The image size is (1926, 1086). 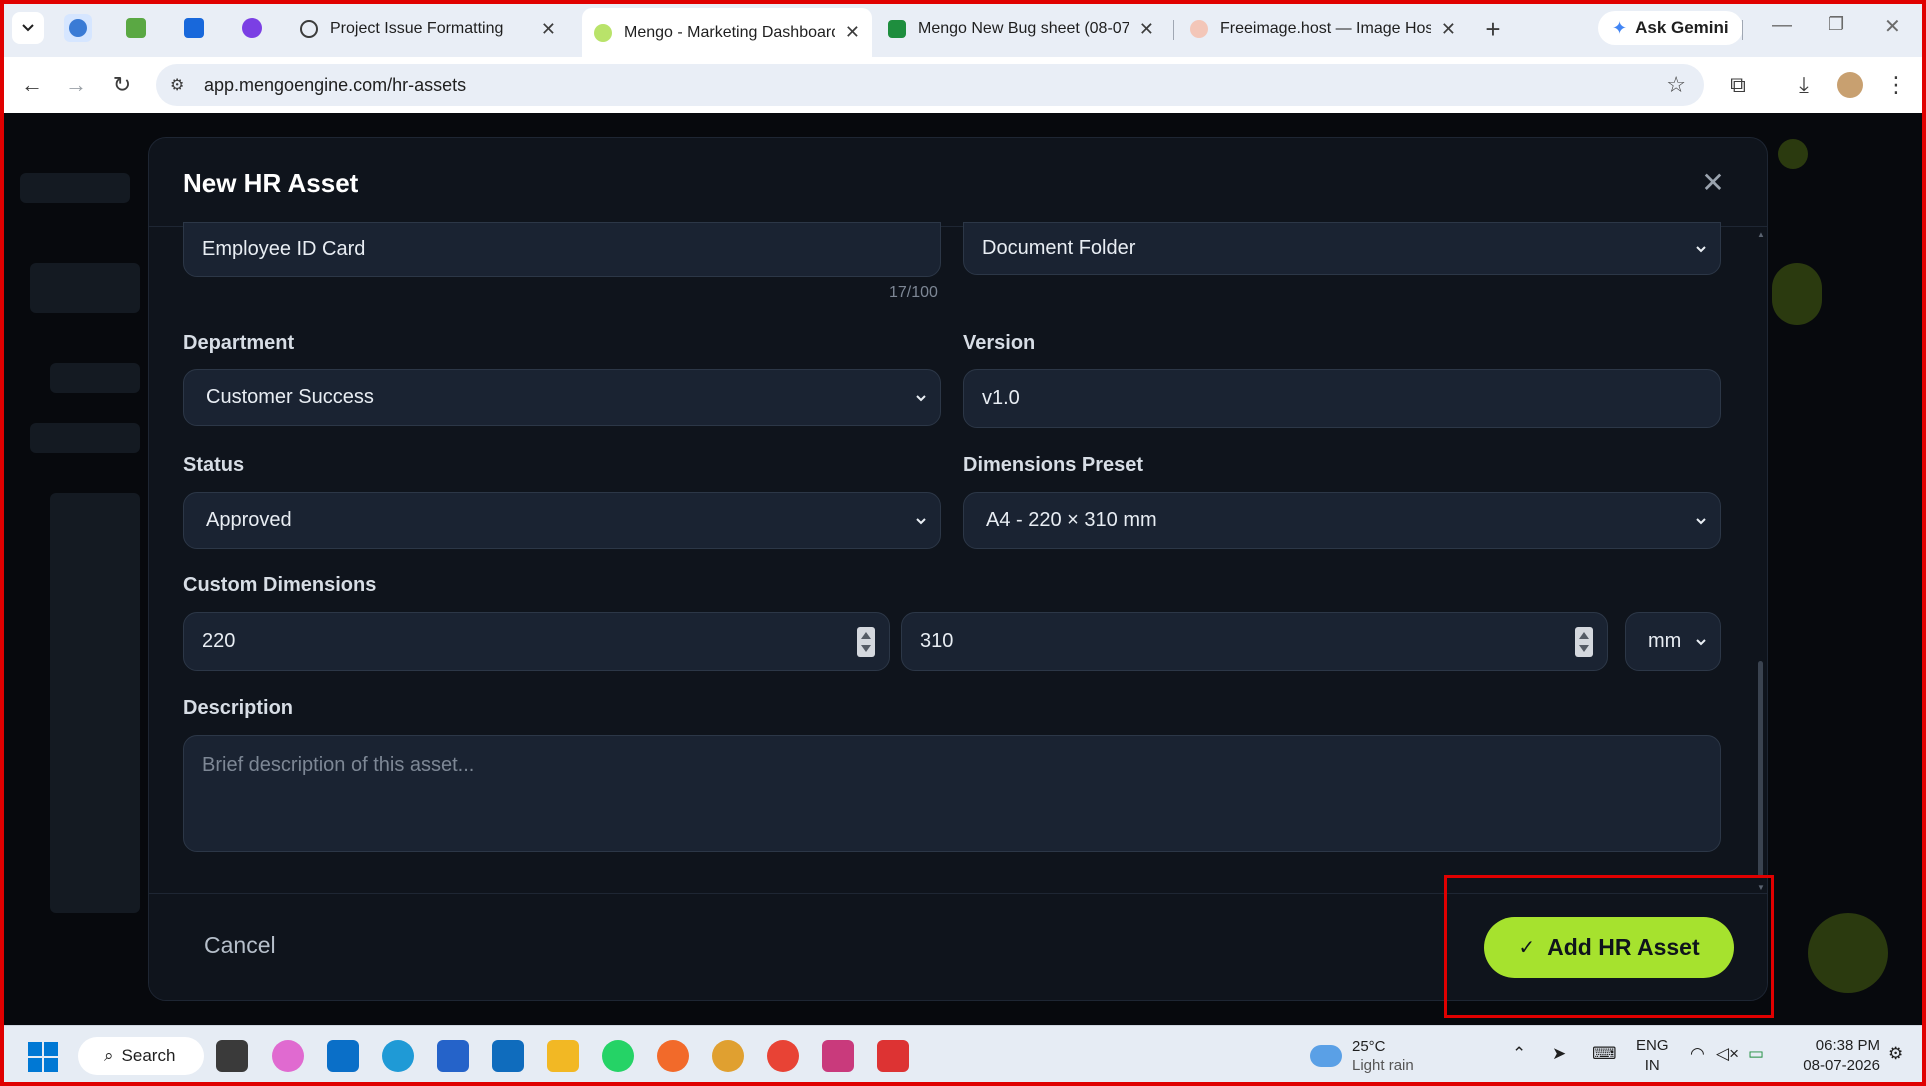 I want to click on tab-mengo-bug-sheet: Mengo New Bug sheet (08-07- ✕, so click(x=1021, y=29).